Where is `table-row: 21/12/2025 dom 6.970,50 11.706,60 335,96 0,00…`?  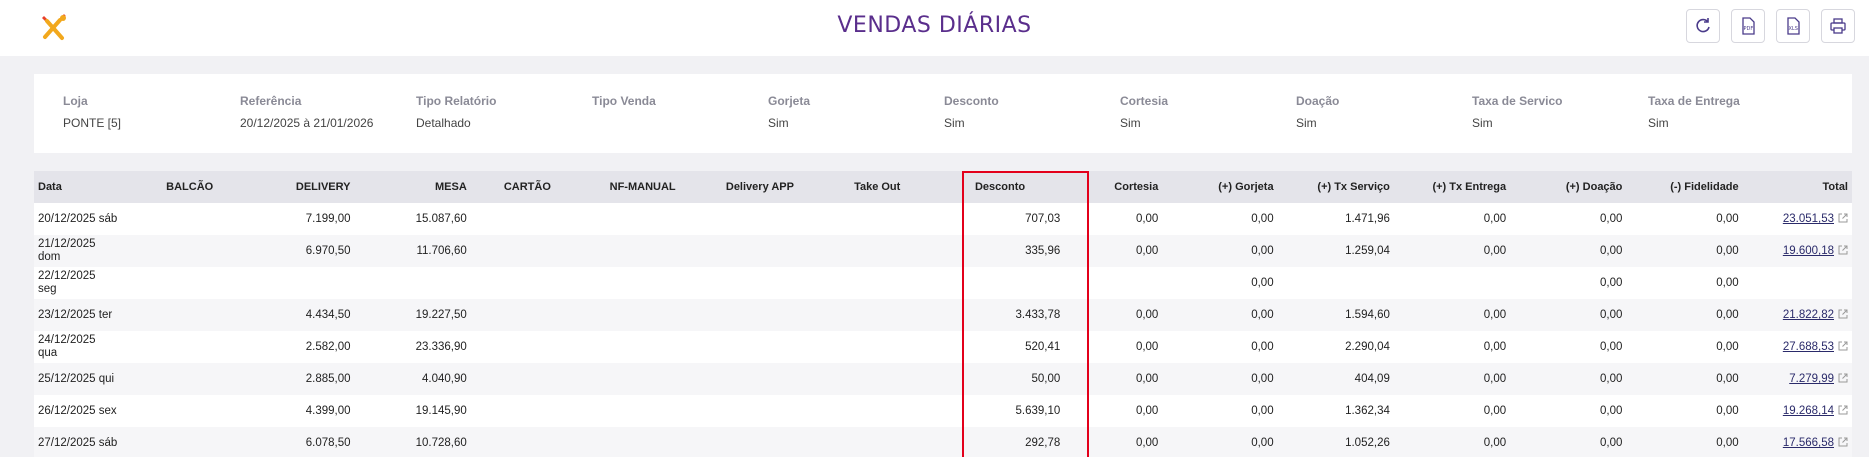 table-row: 21/12/2025 dom 6.970,50 11.706,60 335,96 0,00… is located at coordinates (943, 251).